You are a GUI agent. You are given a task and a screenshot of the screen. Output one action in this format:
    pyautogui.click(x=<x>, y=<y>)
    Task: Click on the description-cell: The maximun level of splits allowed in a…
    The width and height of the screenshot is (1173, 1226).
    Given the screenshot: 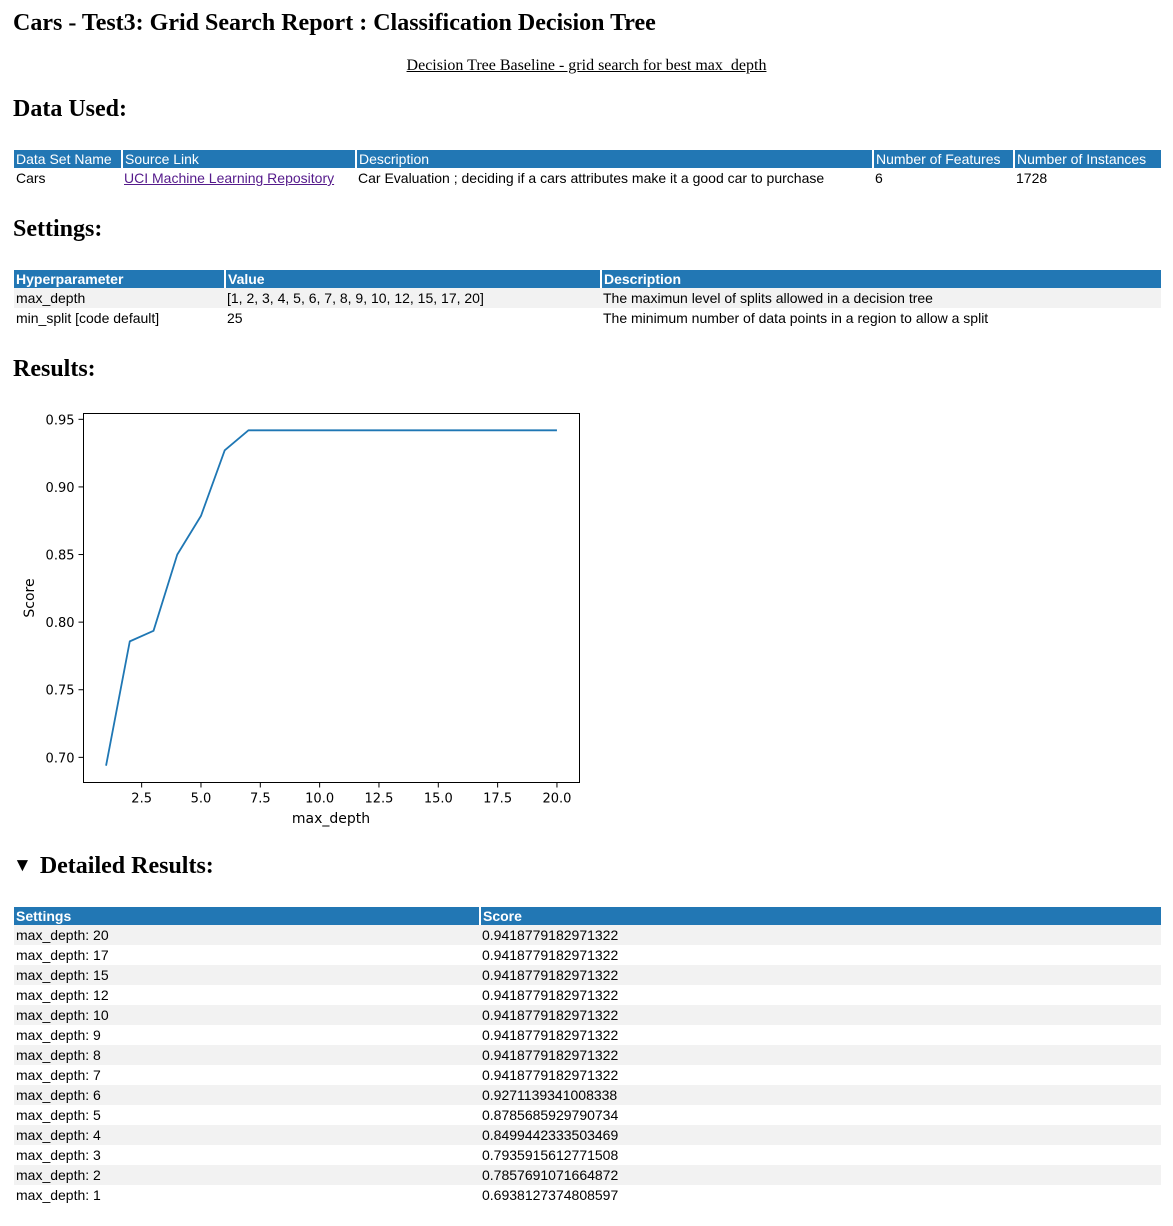 What is the action you would take?
    pyautogui.click(x=881, y=298)
    